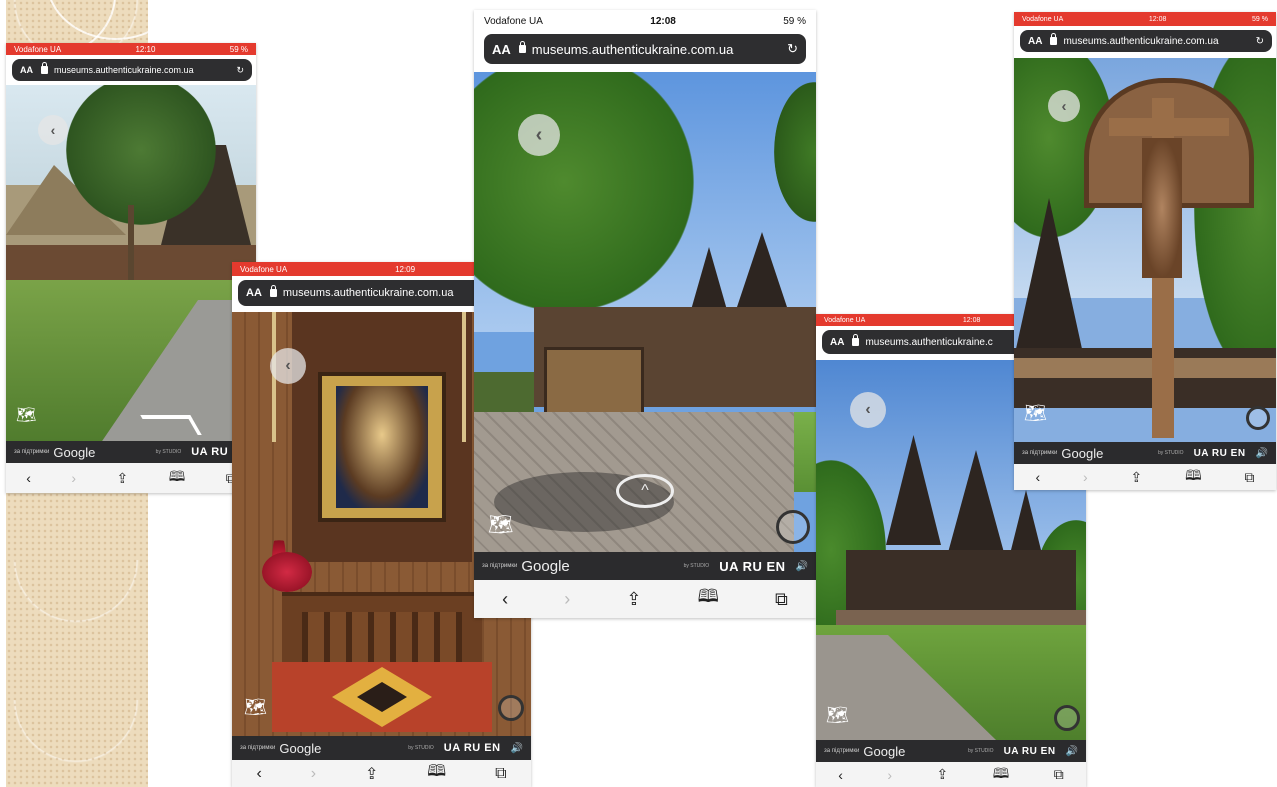 The width and height of the screenshot is (1277, 787). What do you see at coordinates (645, 491) in the screenshot?
I see `navigation-arrow-icon: ^` at bounding box center [645, 491].